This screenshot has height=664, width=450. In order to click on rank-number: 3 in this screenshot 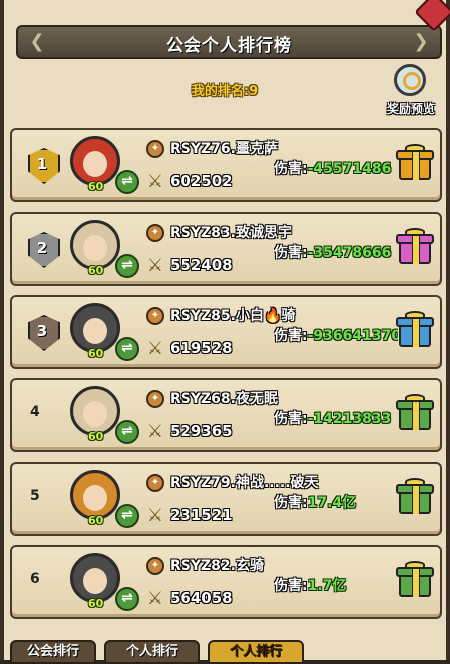, I will do `click(42, 331)`.